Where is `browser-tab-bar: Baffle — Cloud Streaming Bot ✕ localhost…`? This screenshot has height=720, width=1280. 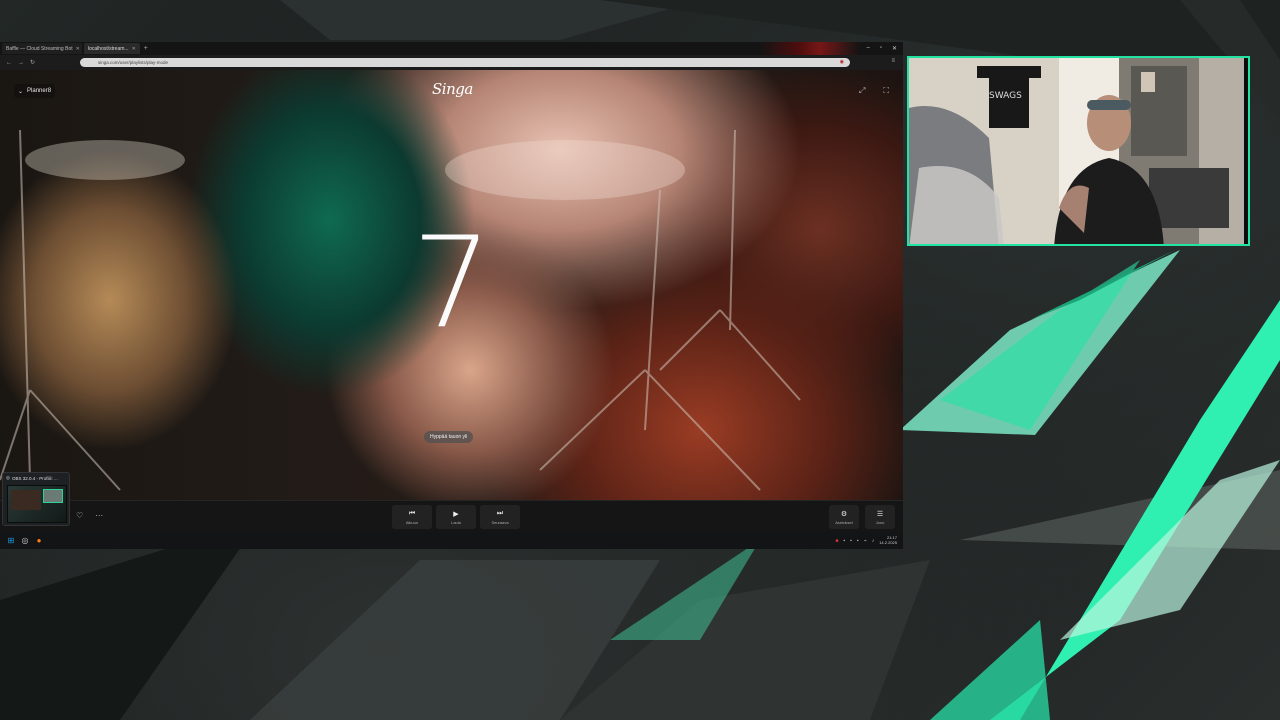 browser-tab-bar: Baffle — Cloud Streaming Bot ✕ localhost… is located at coordinates (451, 48).